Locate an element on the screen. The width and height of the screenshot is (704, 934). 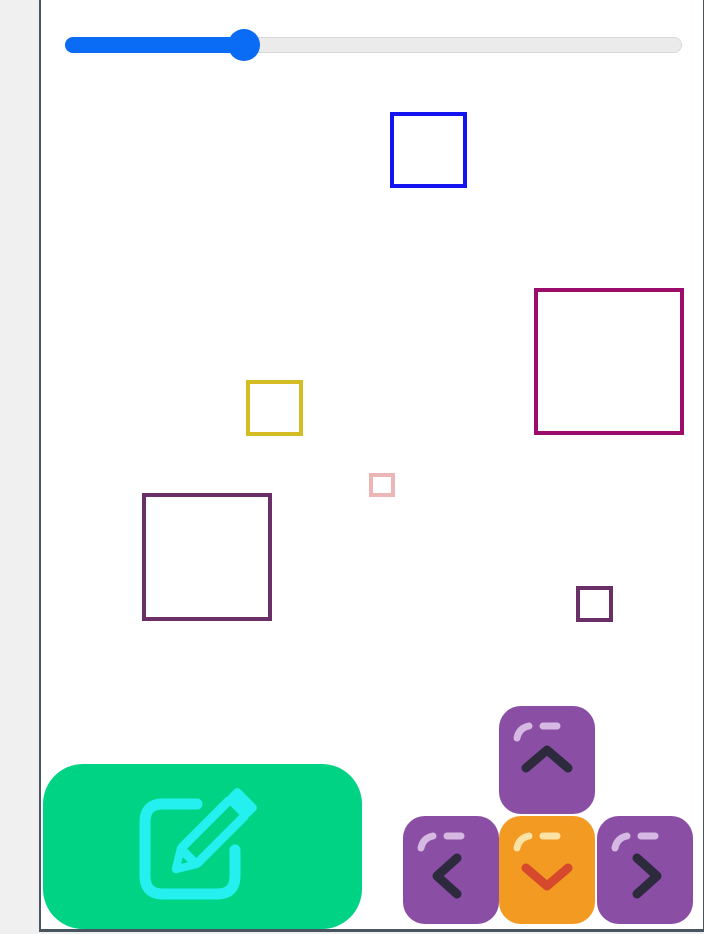
blue-square is located at coordinates (428, 150).